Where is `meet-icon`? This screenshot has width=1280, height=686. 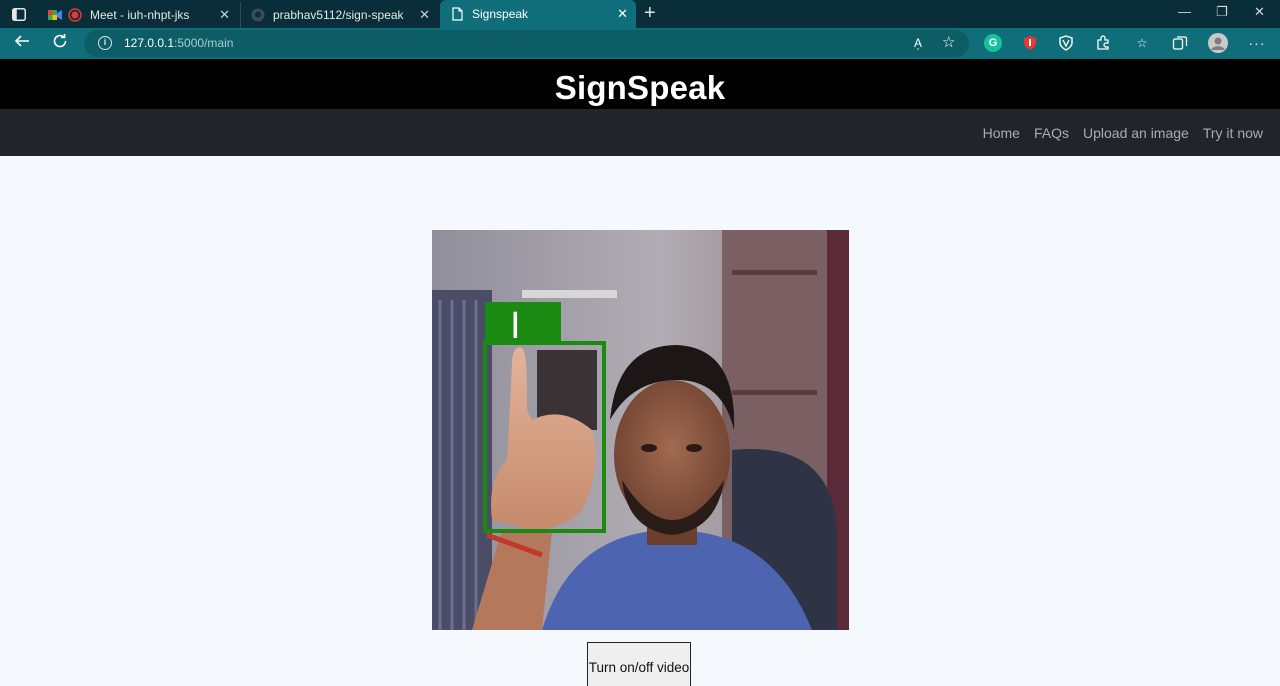 meet-icon is located at coordinates (55, 15).